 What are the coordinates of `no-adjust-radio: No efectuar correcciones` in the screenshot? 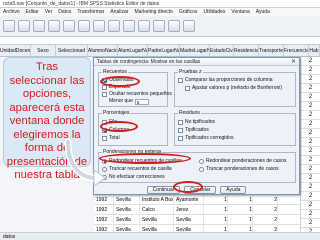 It's located at (133, 177).